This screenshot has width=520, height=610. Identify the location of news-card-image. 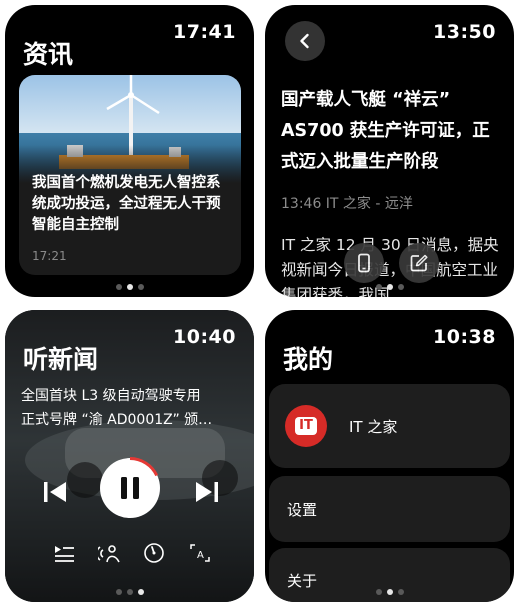
(130, 129).